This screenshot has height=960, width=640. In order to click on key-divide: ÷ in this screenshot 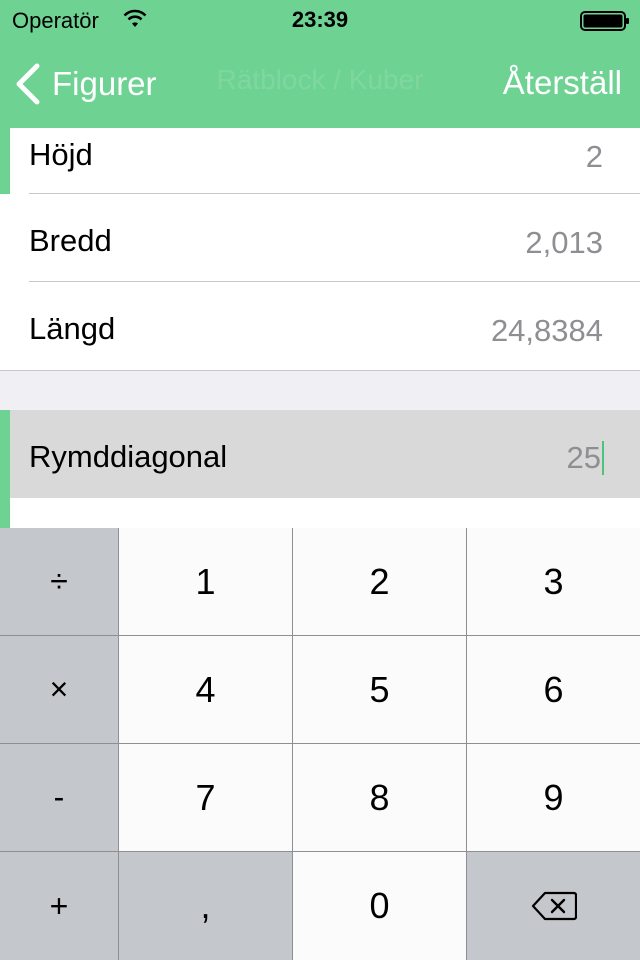, I will do `click(59, 581)`.